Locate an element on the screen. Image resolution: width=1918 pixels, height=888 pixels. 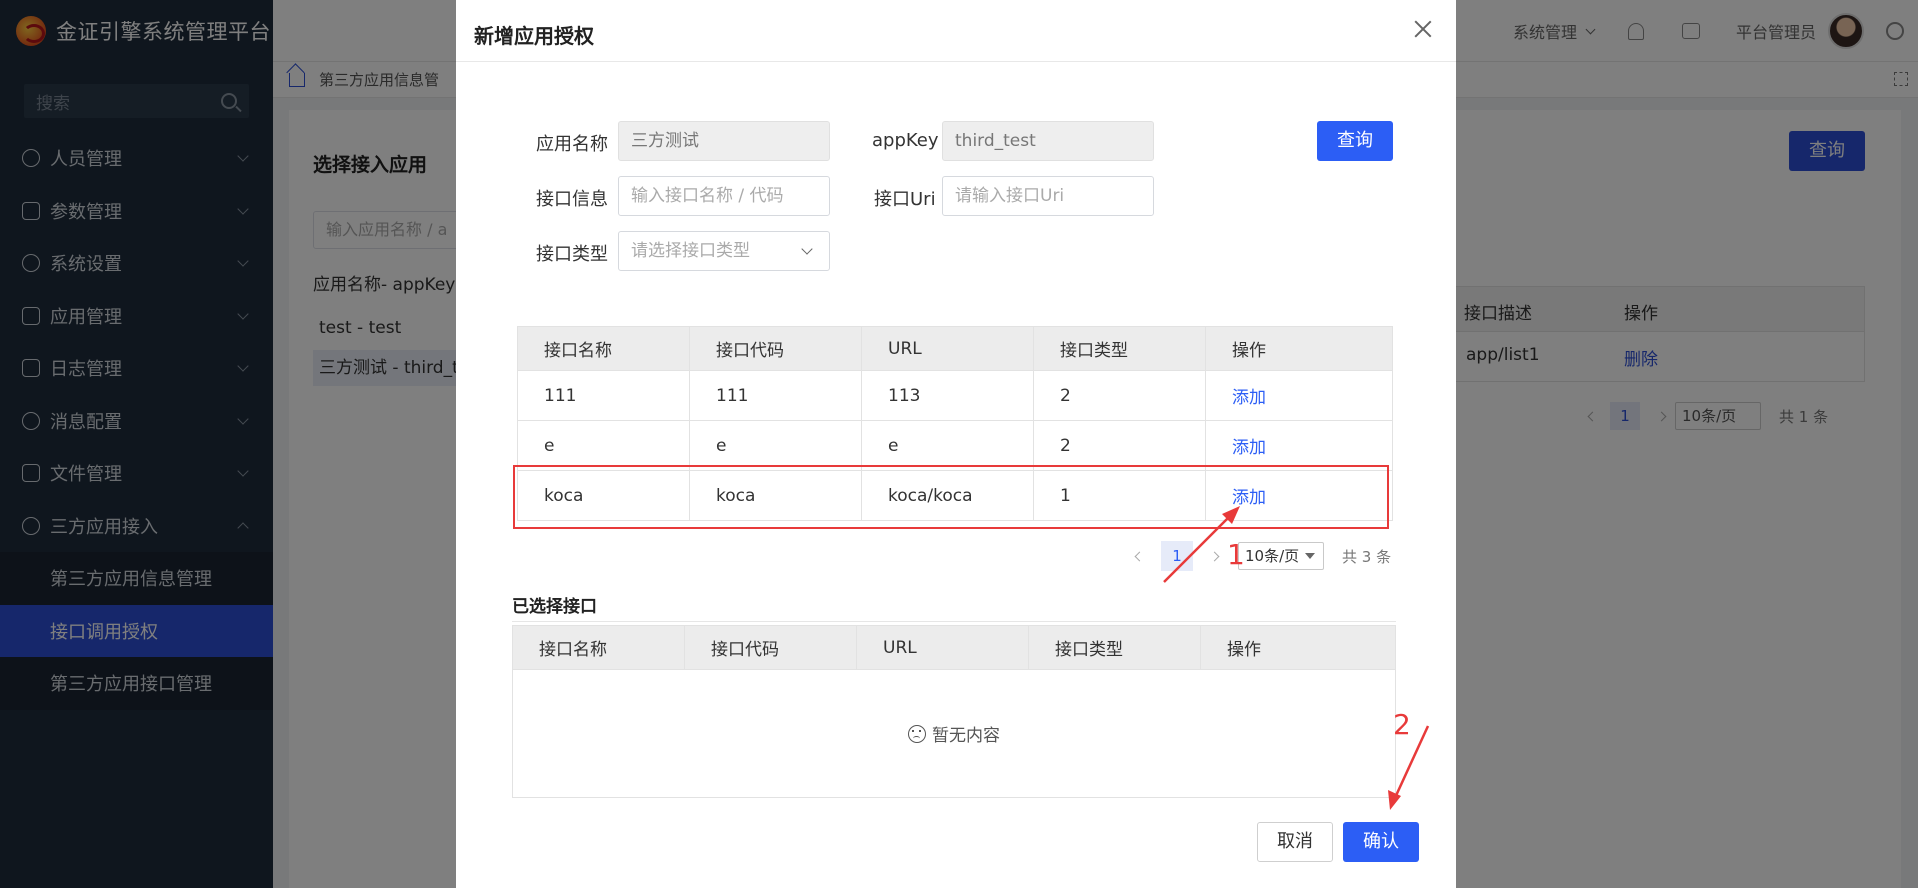
api-type-select: 请选择接口类型 is located at coordinates (724, 251).